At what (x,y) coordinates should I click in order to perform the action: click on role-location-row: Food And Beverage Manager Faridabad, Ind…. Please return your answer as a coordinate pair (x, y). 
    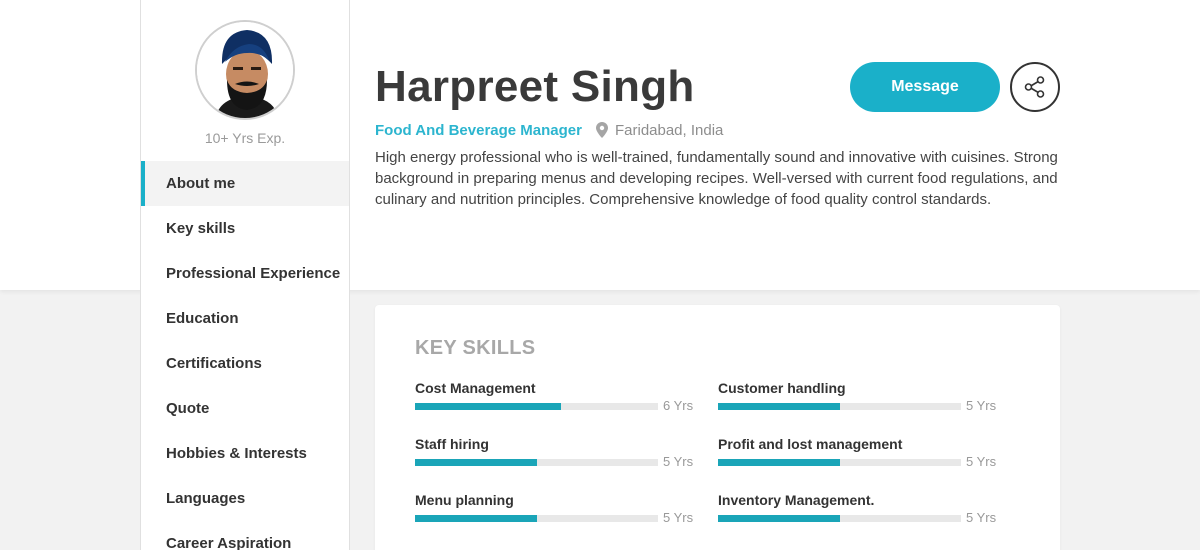
    Looking at the image, I should click on (549, 130).